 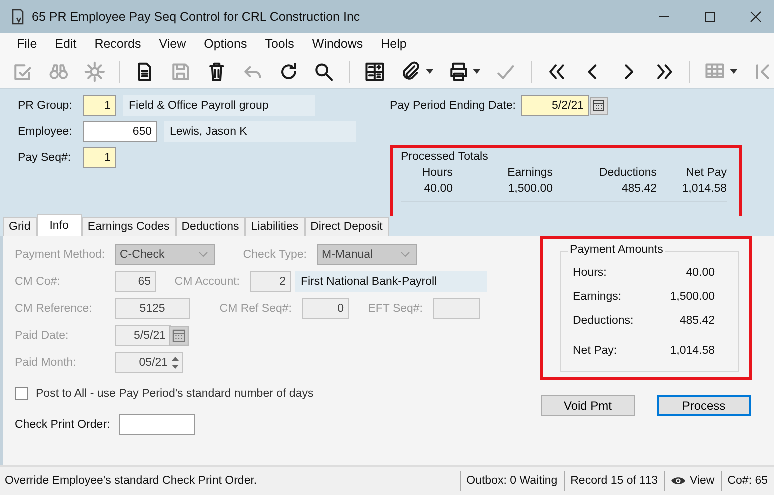 What do you see at coordinates (99, 157) in the screenshot?
I see `pay-seq-field: 1` at bounding box center [99, 157].